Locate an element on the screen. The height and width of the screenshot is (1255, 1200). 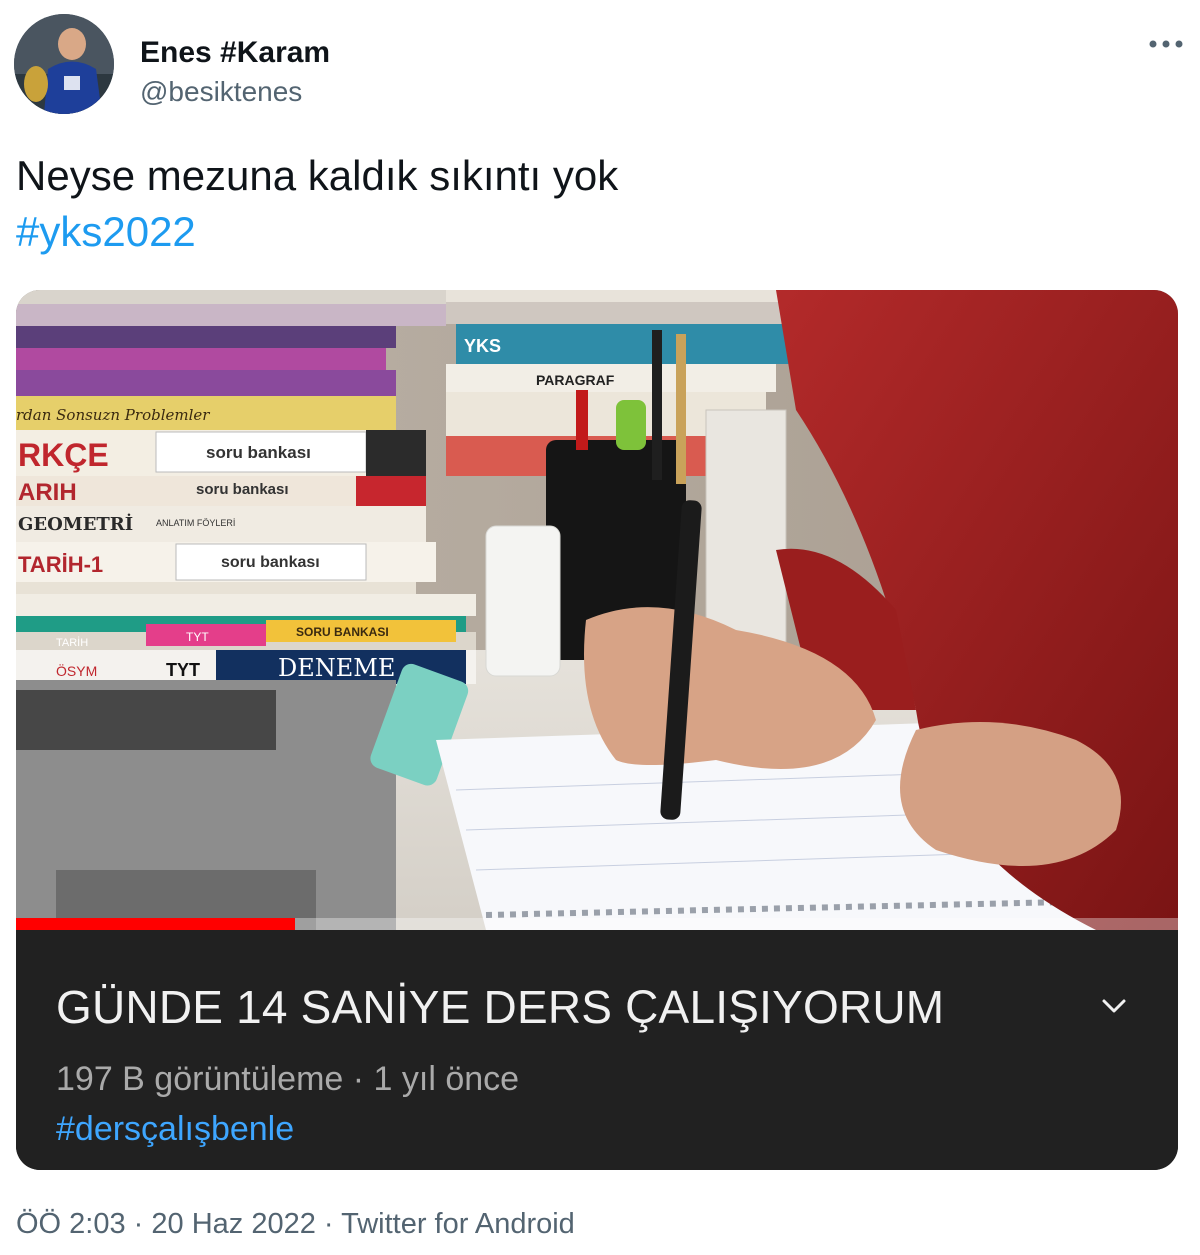
video-progress-bar is located at coordinates (597, 924).